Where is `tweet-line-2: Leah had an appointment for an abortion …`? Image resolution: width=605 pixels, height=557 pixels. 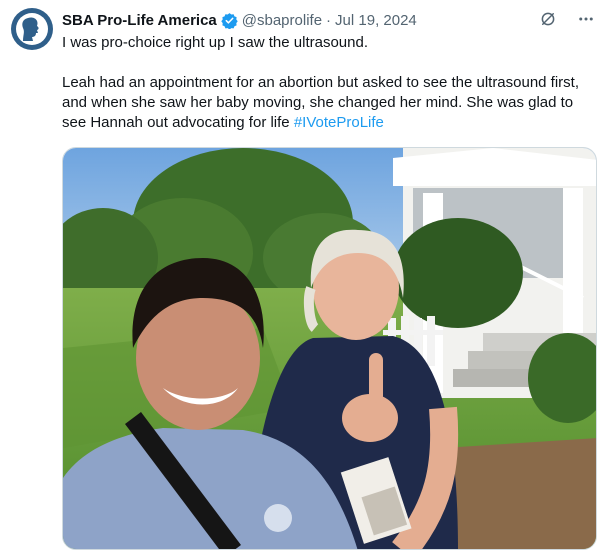 tweet-line-2: Leah had an appointment for an abortion … is located at coordinates (327, 103).